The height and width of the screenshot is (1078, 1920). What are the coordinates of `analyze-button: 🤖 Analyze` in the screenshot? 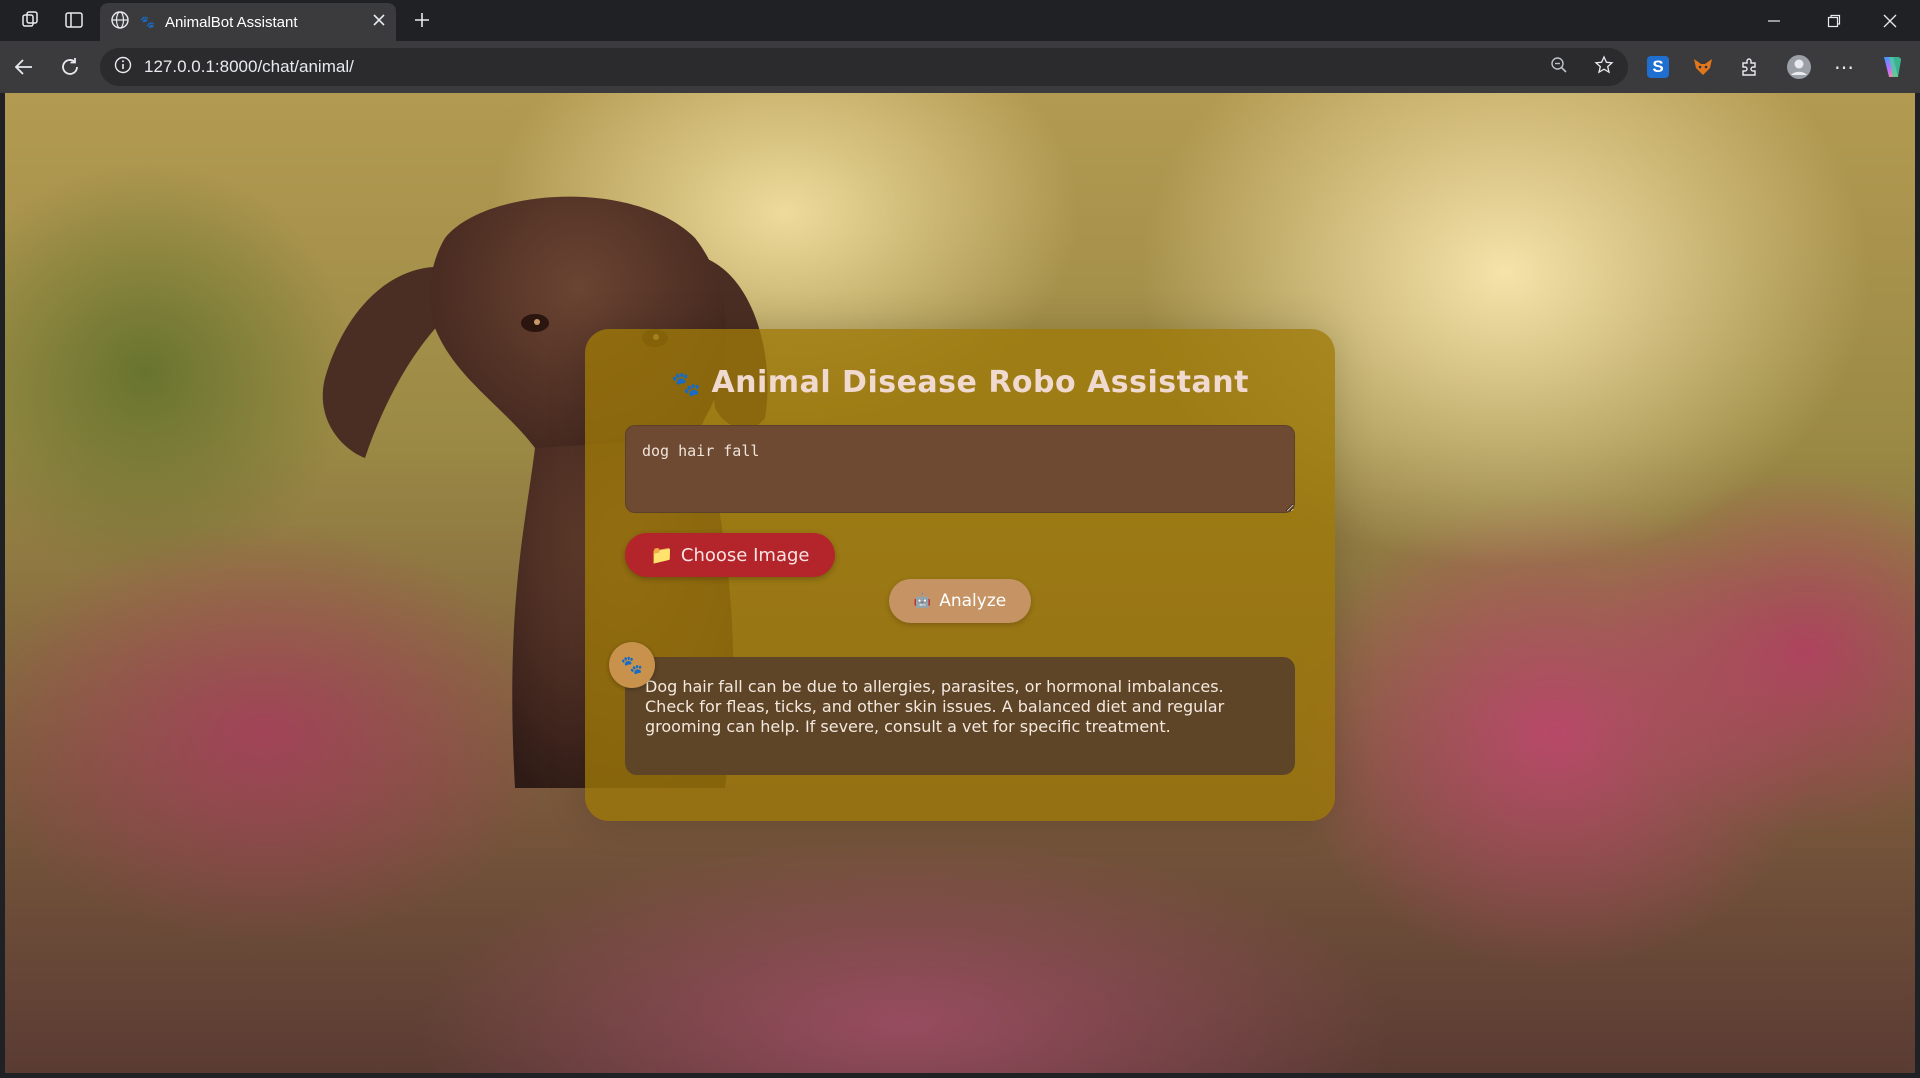 It's located at (960, 601).